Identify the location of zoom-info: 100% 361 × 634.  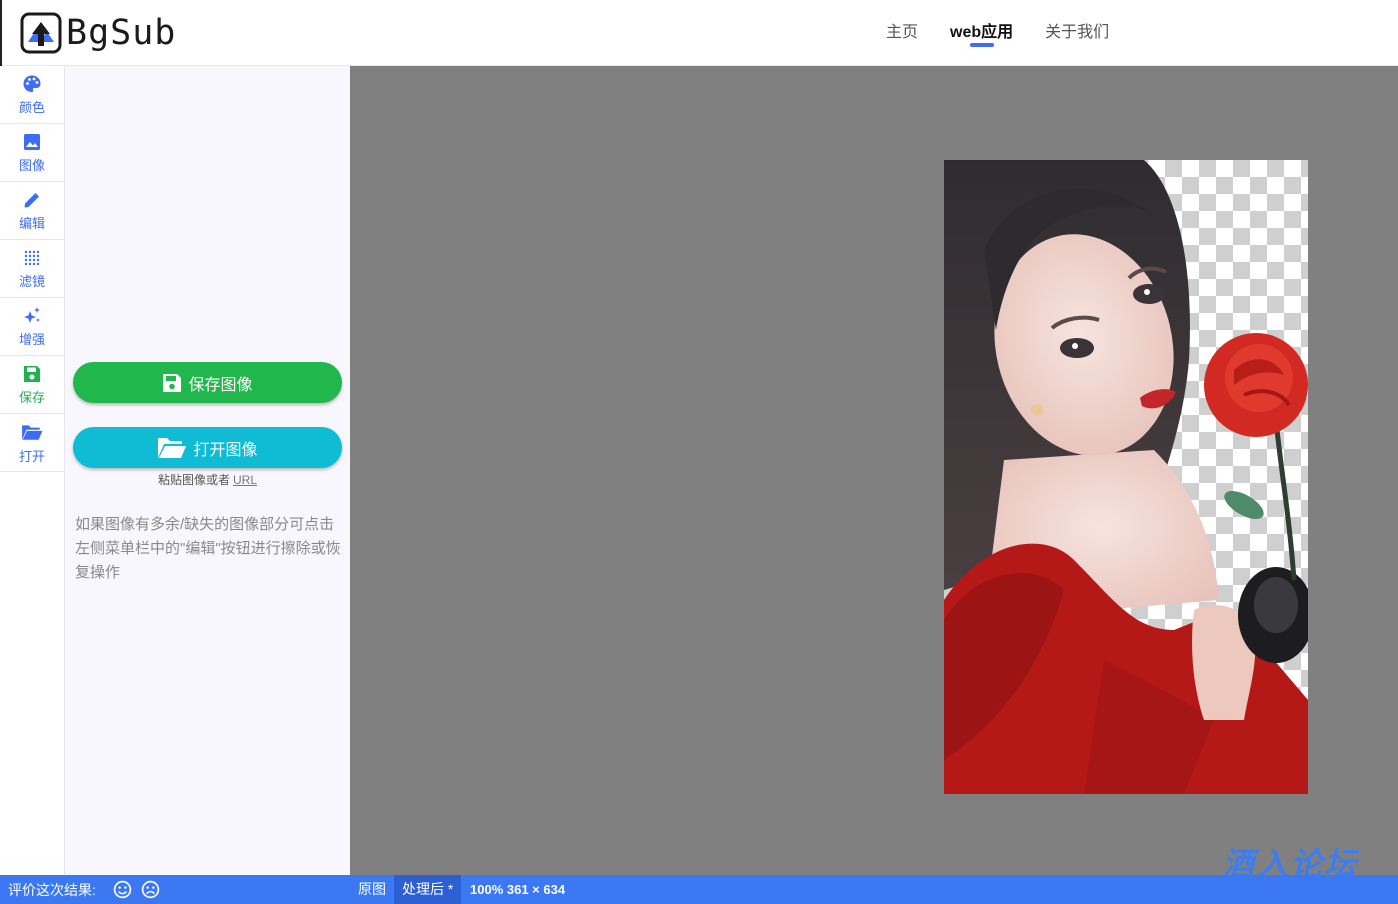
(518, 889).